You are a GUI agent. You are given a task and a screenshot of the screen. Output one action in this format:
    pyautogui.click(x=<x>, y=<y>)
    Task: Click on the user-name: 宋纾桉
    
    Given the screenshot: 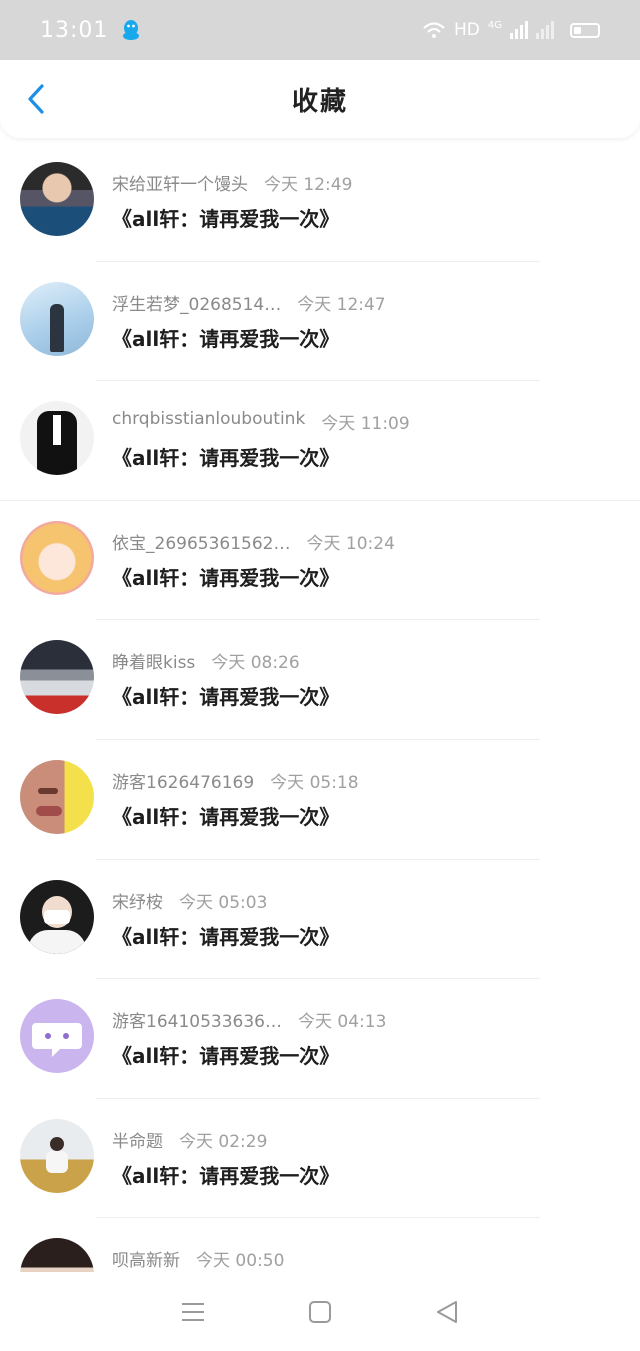 What is the action you would take?
    pyautogui.click(x=137, y=900)
    